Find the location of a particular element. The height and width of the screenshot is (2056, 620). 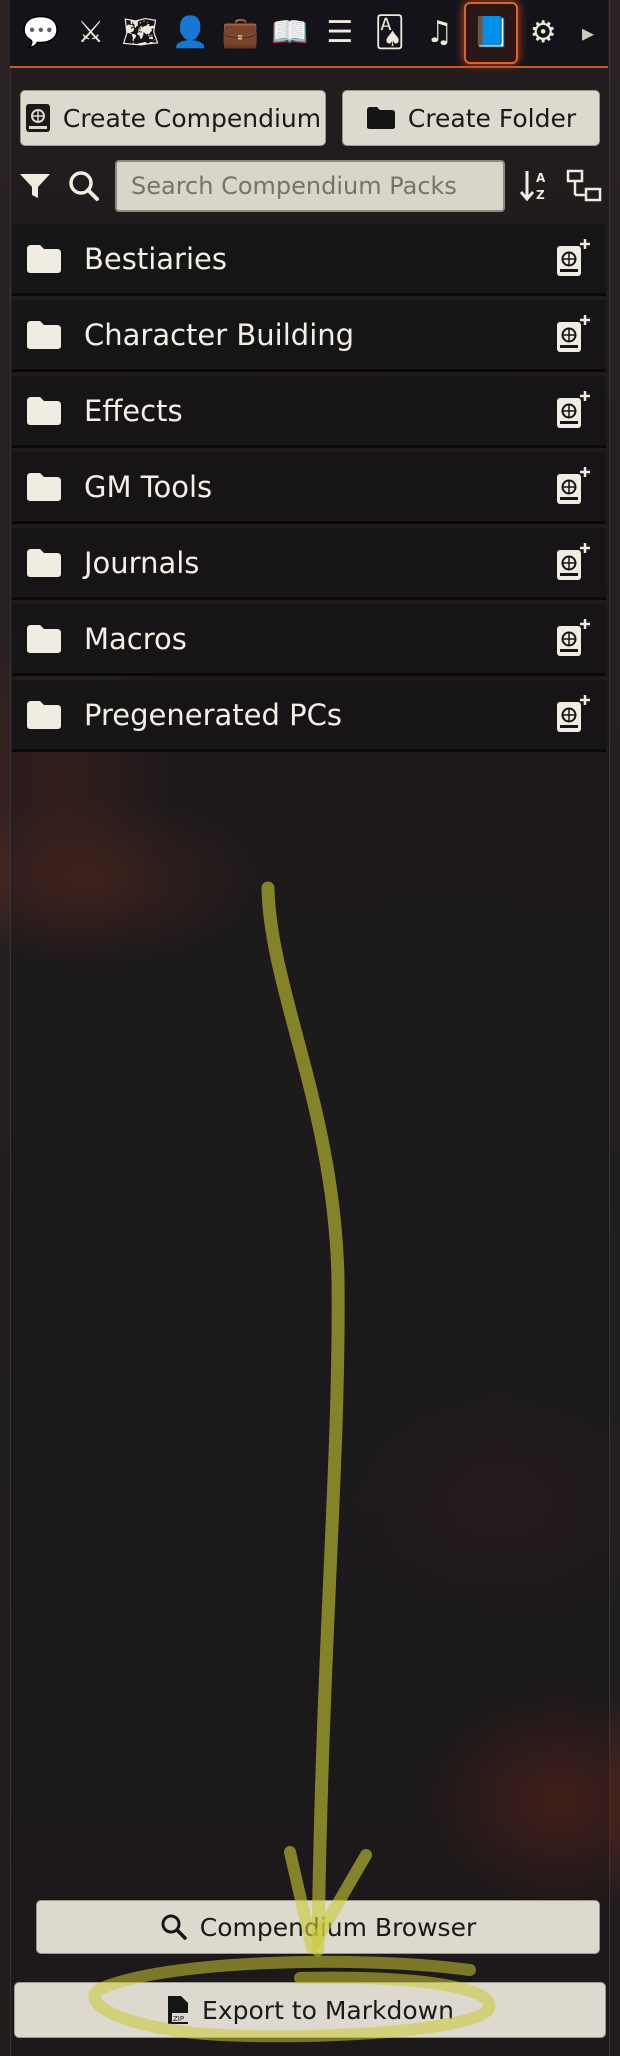

chat-icon: 💬 is located at coordinates (41, 33).